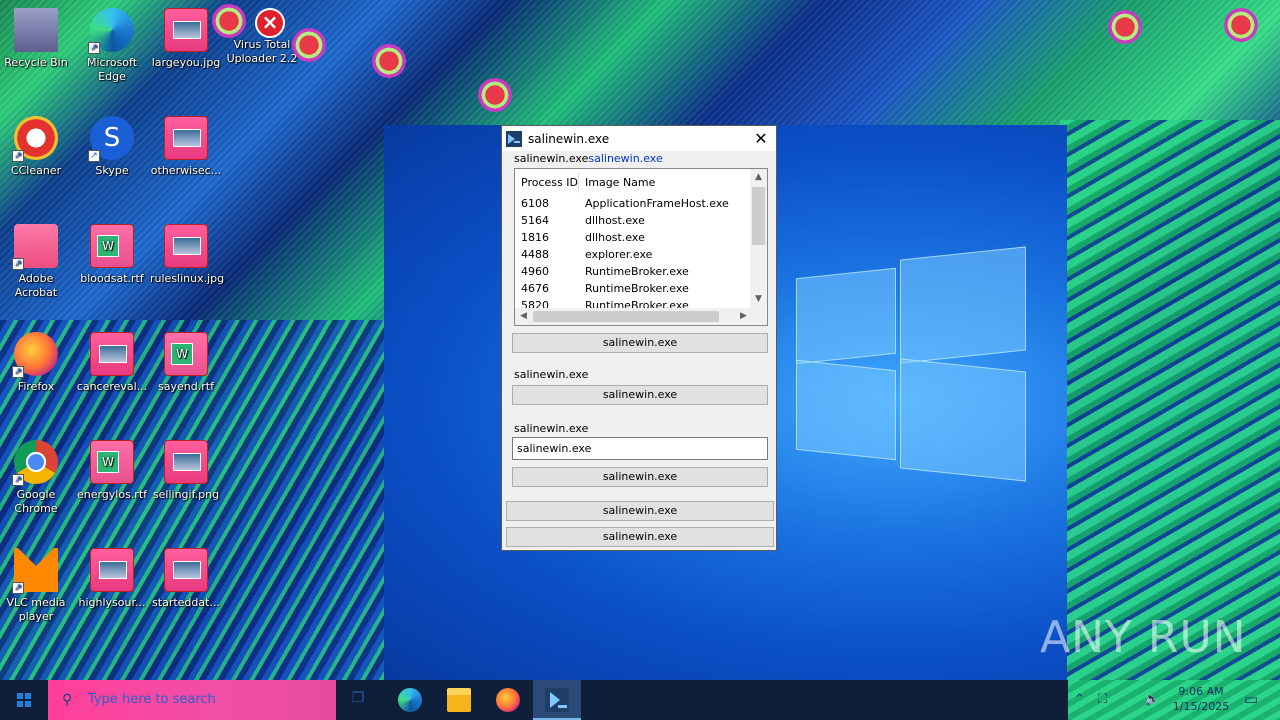 Image resolution: width=1280 pixels, height=720 pixels. I want to click on acrobat-icon: ↗, so click(35, 247).